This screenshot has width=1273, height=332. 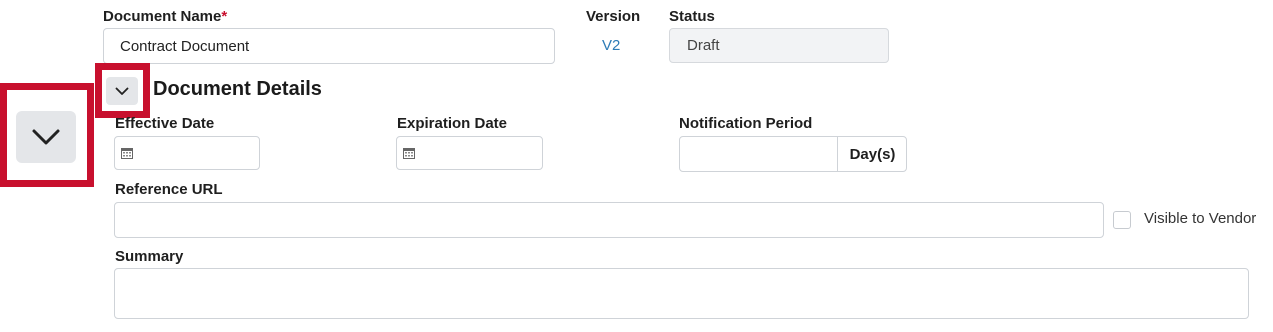 What do you see at coordinates (149, 256) in the screenshot?
I see `summary-label: Summary` at bounding box center [149, 256].